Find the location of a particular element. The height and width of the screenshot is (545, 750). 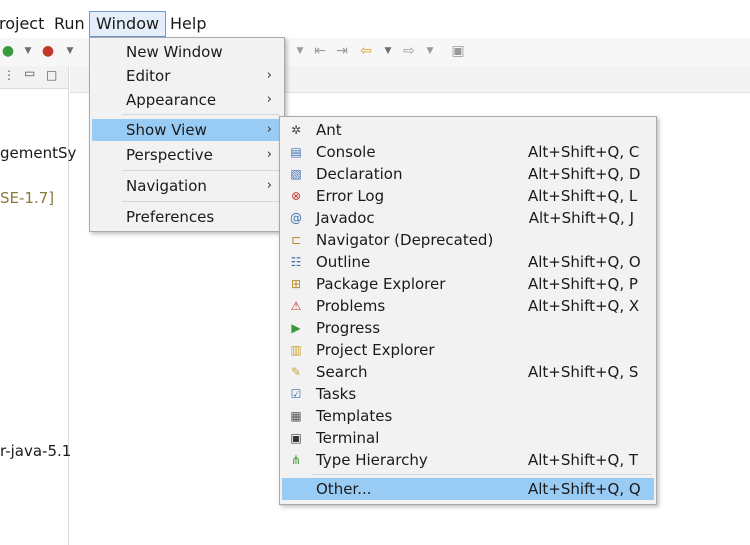

show-view-item-error-log: ⊗ Error Log Alt+Shift+Q, L is located at coordinates (468, 196).